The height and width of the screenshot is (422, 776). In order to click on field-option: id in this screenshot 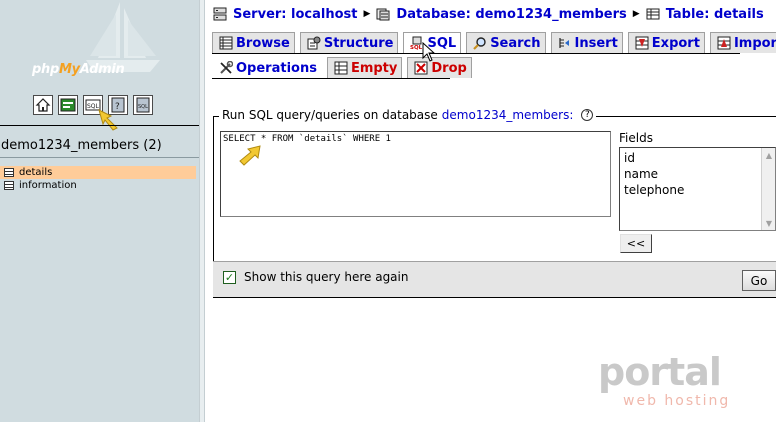, I will do `click(697, 158)`.